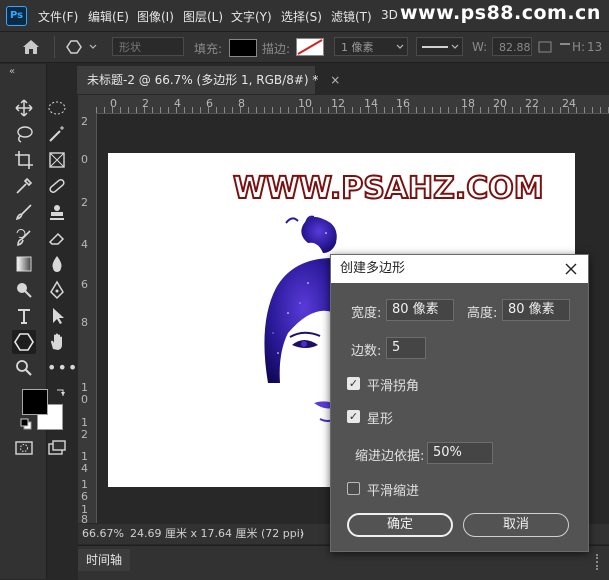  What do you see at coordinates (380, 419) in the screenshot?
I see `star-label: 星形` at bounding box center [380, 419].